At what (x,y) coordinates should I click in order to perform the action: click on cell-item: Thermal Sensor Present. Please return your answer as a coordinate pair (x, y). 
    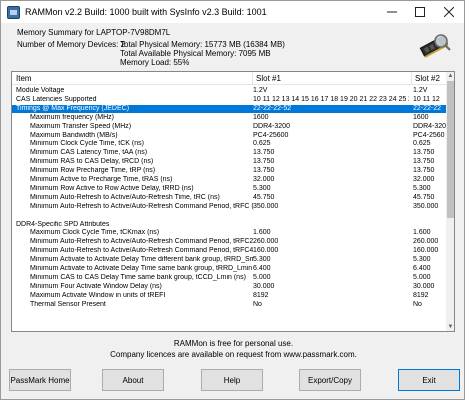
    Looking at the image, I should click on (68, 304).